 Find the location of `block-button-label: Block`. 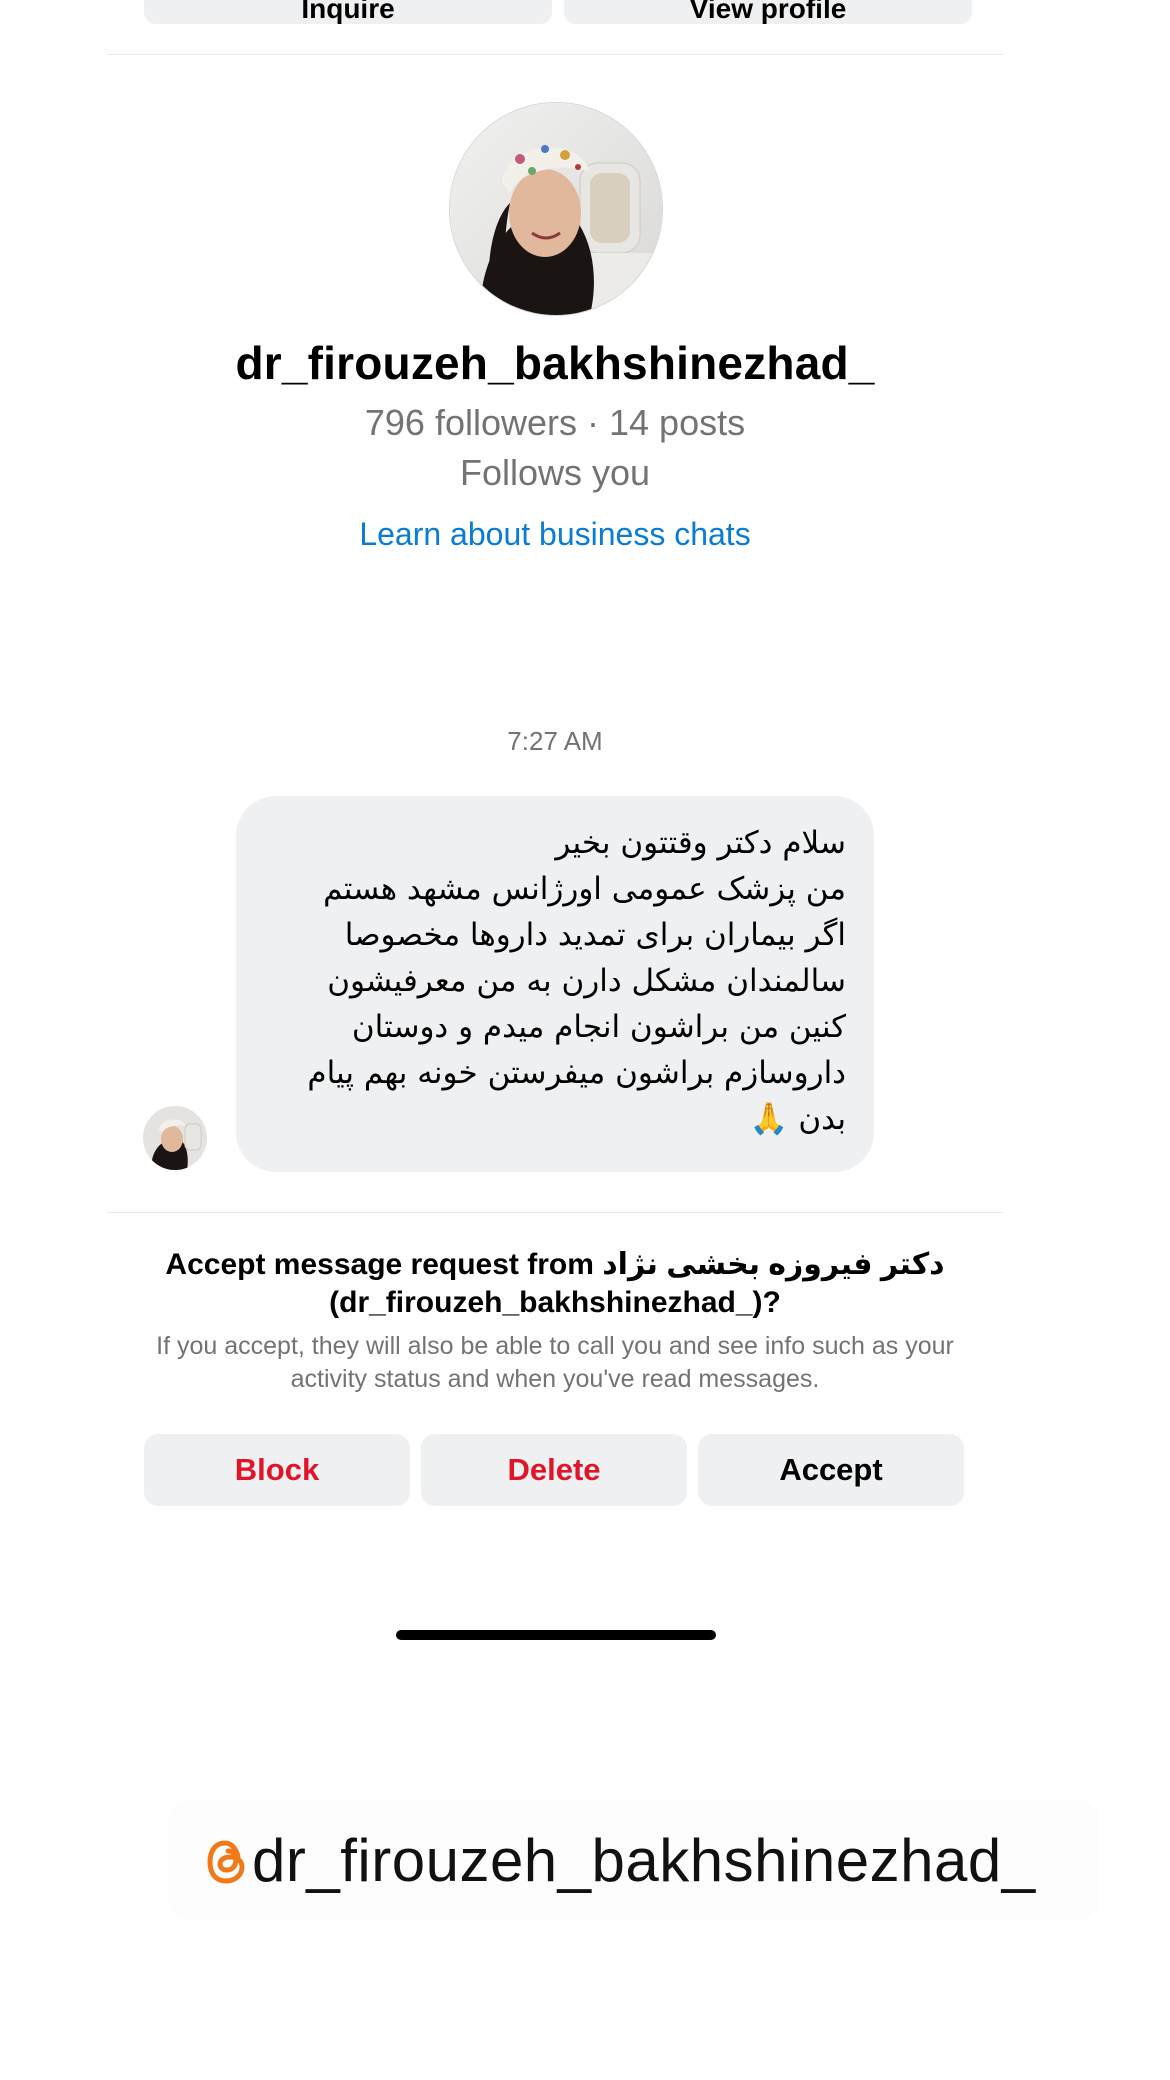

block-button-label: Block is located at coordinates (277, 1469).